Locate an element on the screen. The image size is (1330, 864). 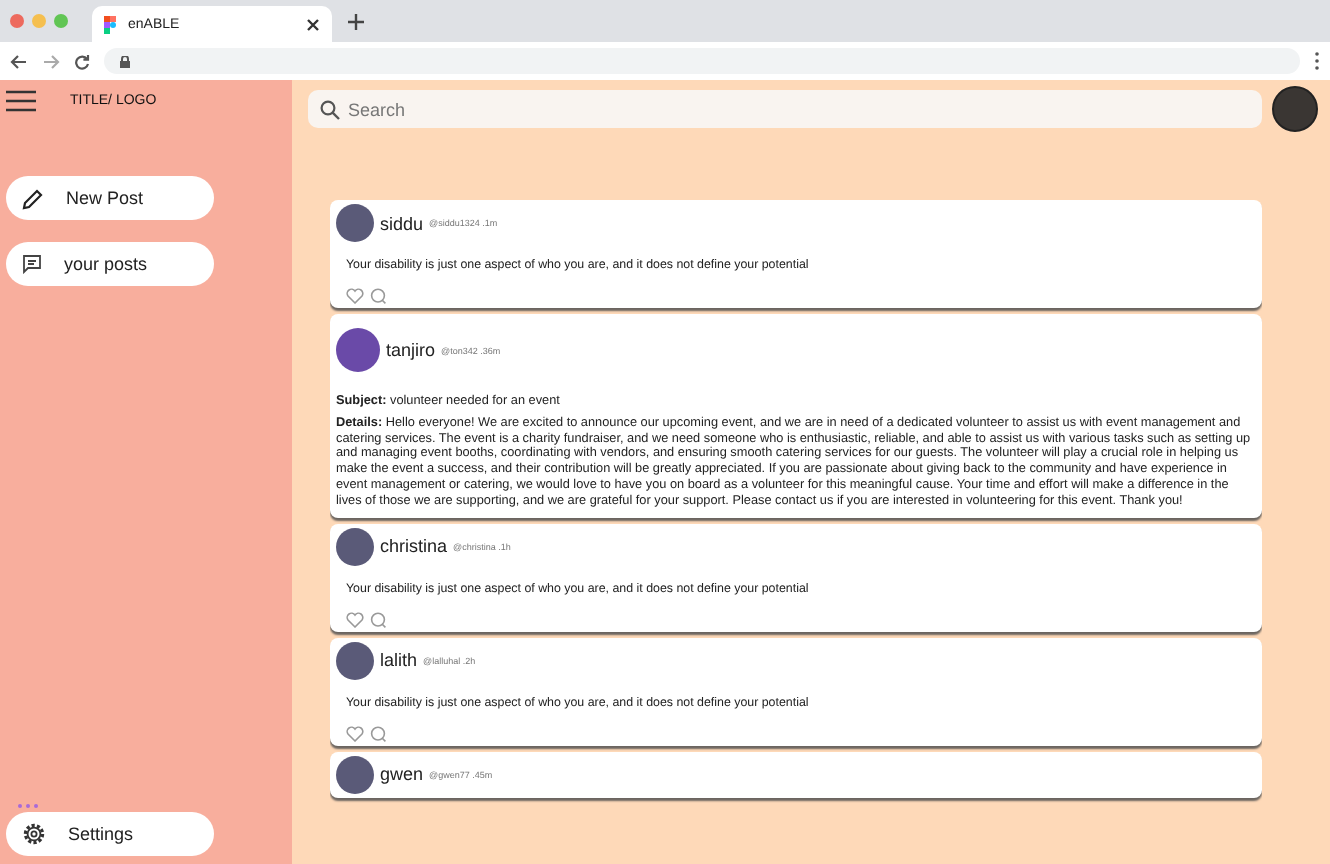
search-field: Search is located at coordinates (785, 109).